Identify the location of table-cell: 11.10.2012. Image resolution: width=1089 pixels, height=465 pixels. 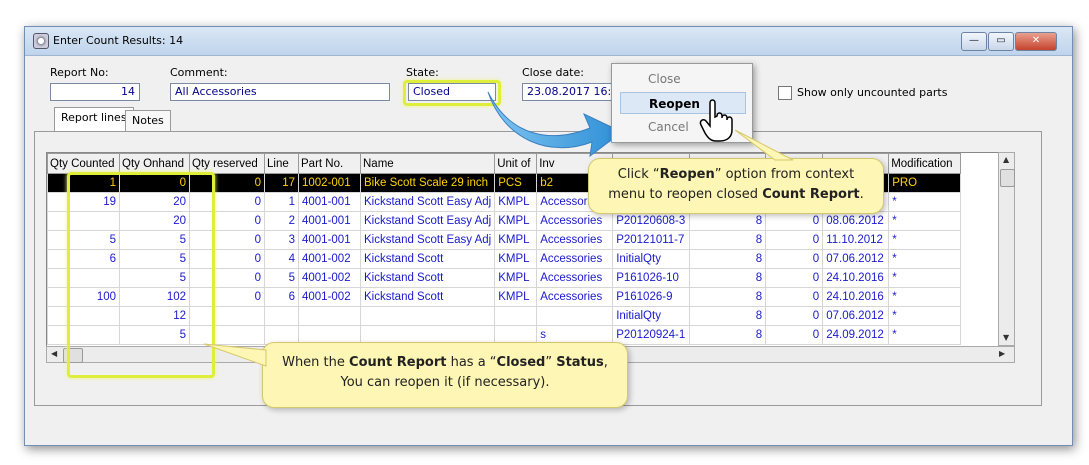
(856, 240).